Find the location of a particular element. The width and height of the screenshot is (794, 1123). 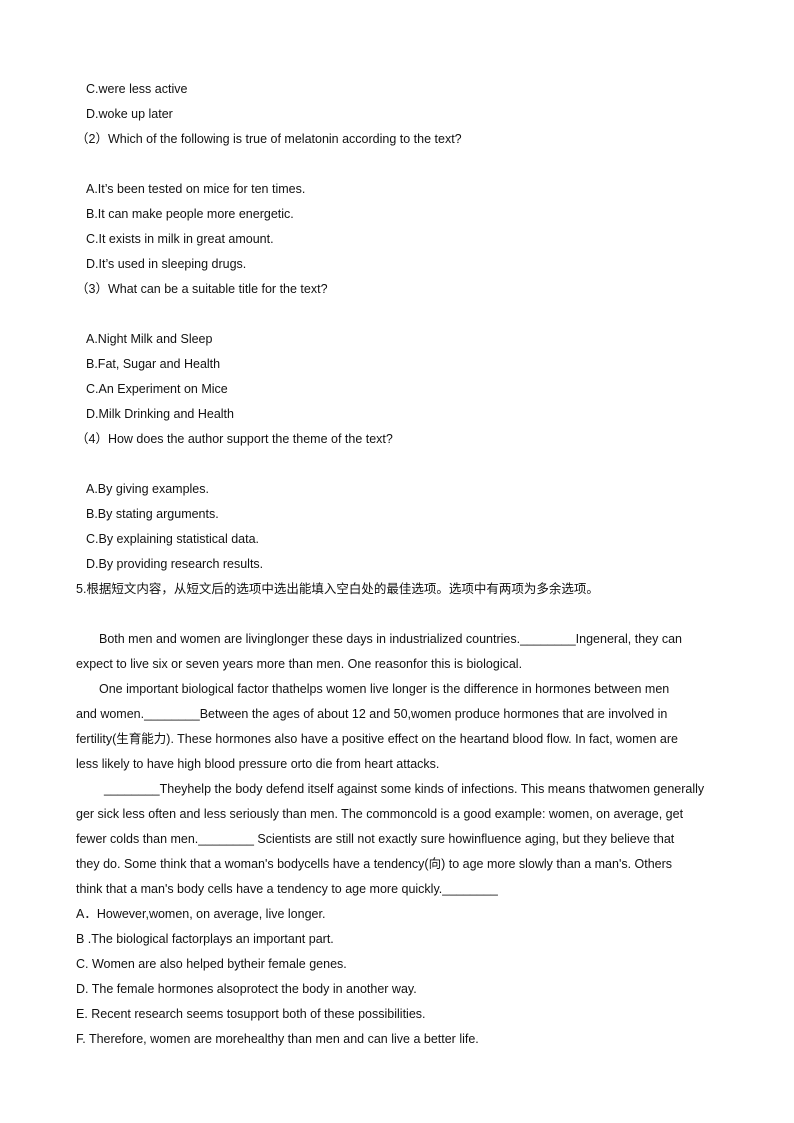

option: D.Milk Drinking and Health is located at coordinates (160, 414).